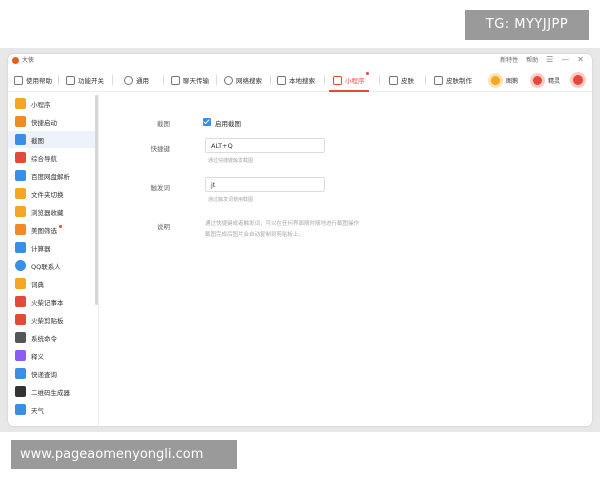  I want to click on terminal-icon, so click(20, 337).